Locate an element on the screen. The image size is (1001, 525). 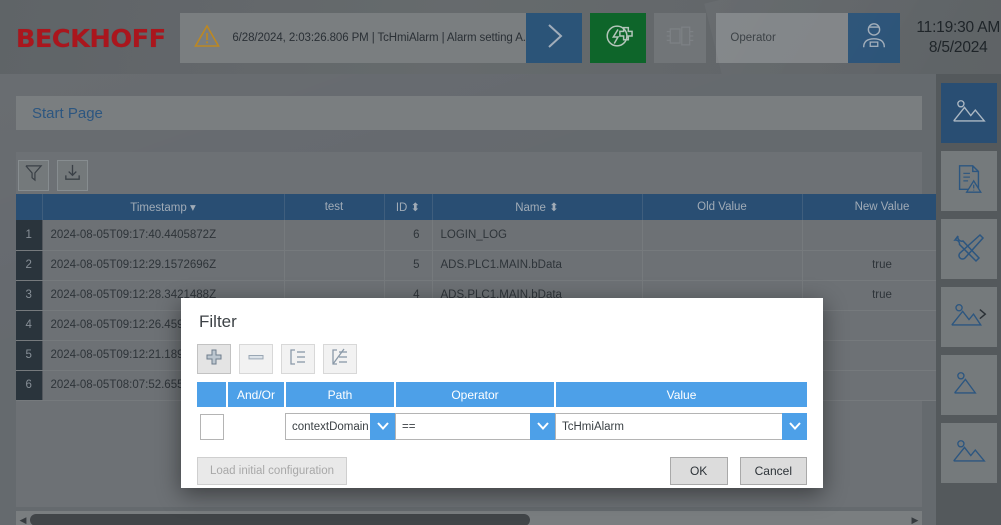
document-warning-icon is located at coordinates (969, 181).